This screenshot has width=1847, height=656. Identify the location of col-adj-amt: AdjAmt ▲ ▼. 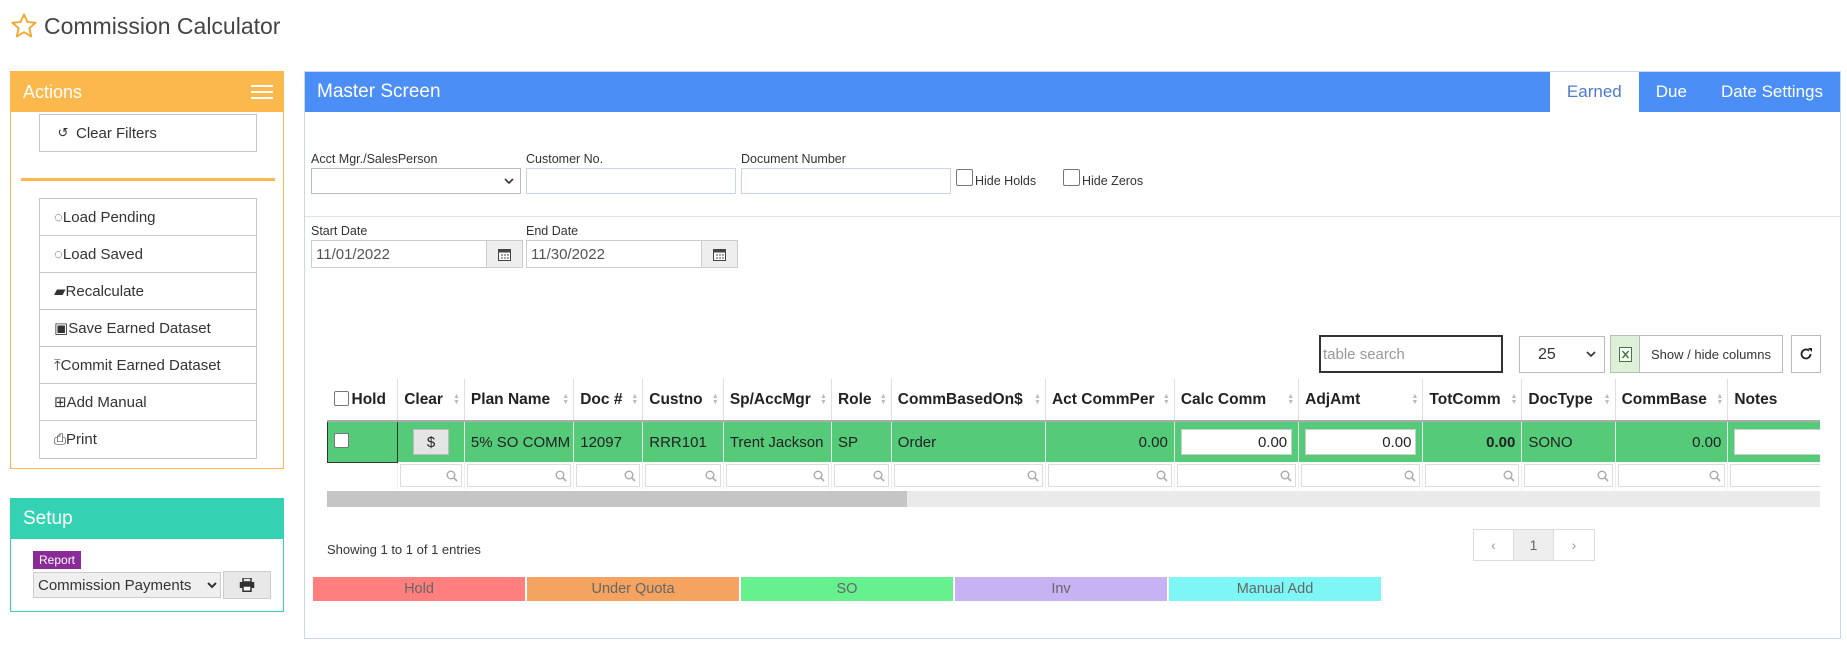
(1361, 400).